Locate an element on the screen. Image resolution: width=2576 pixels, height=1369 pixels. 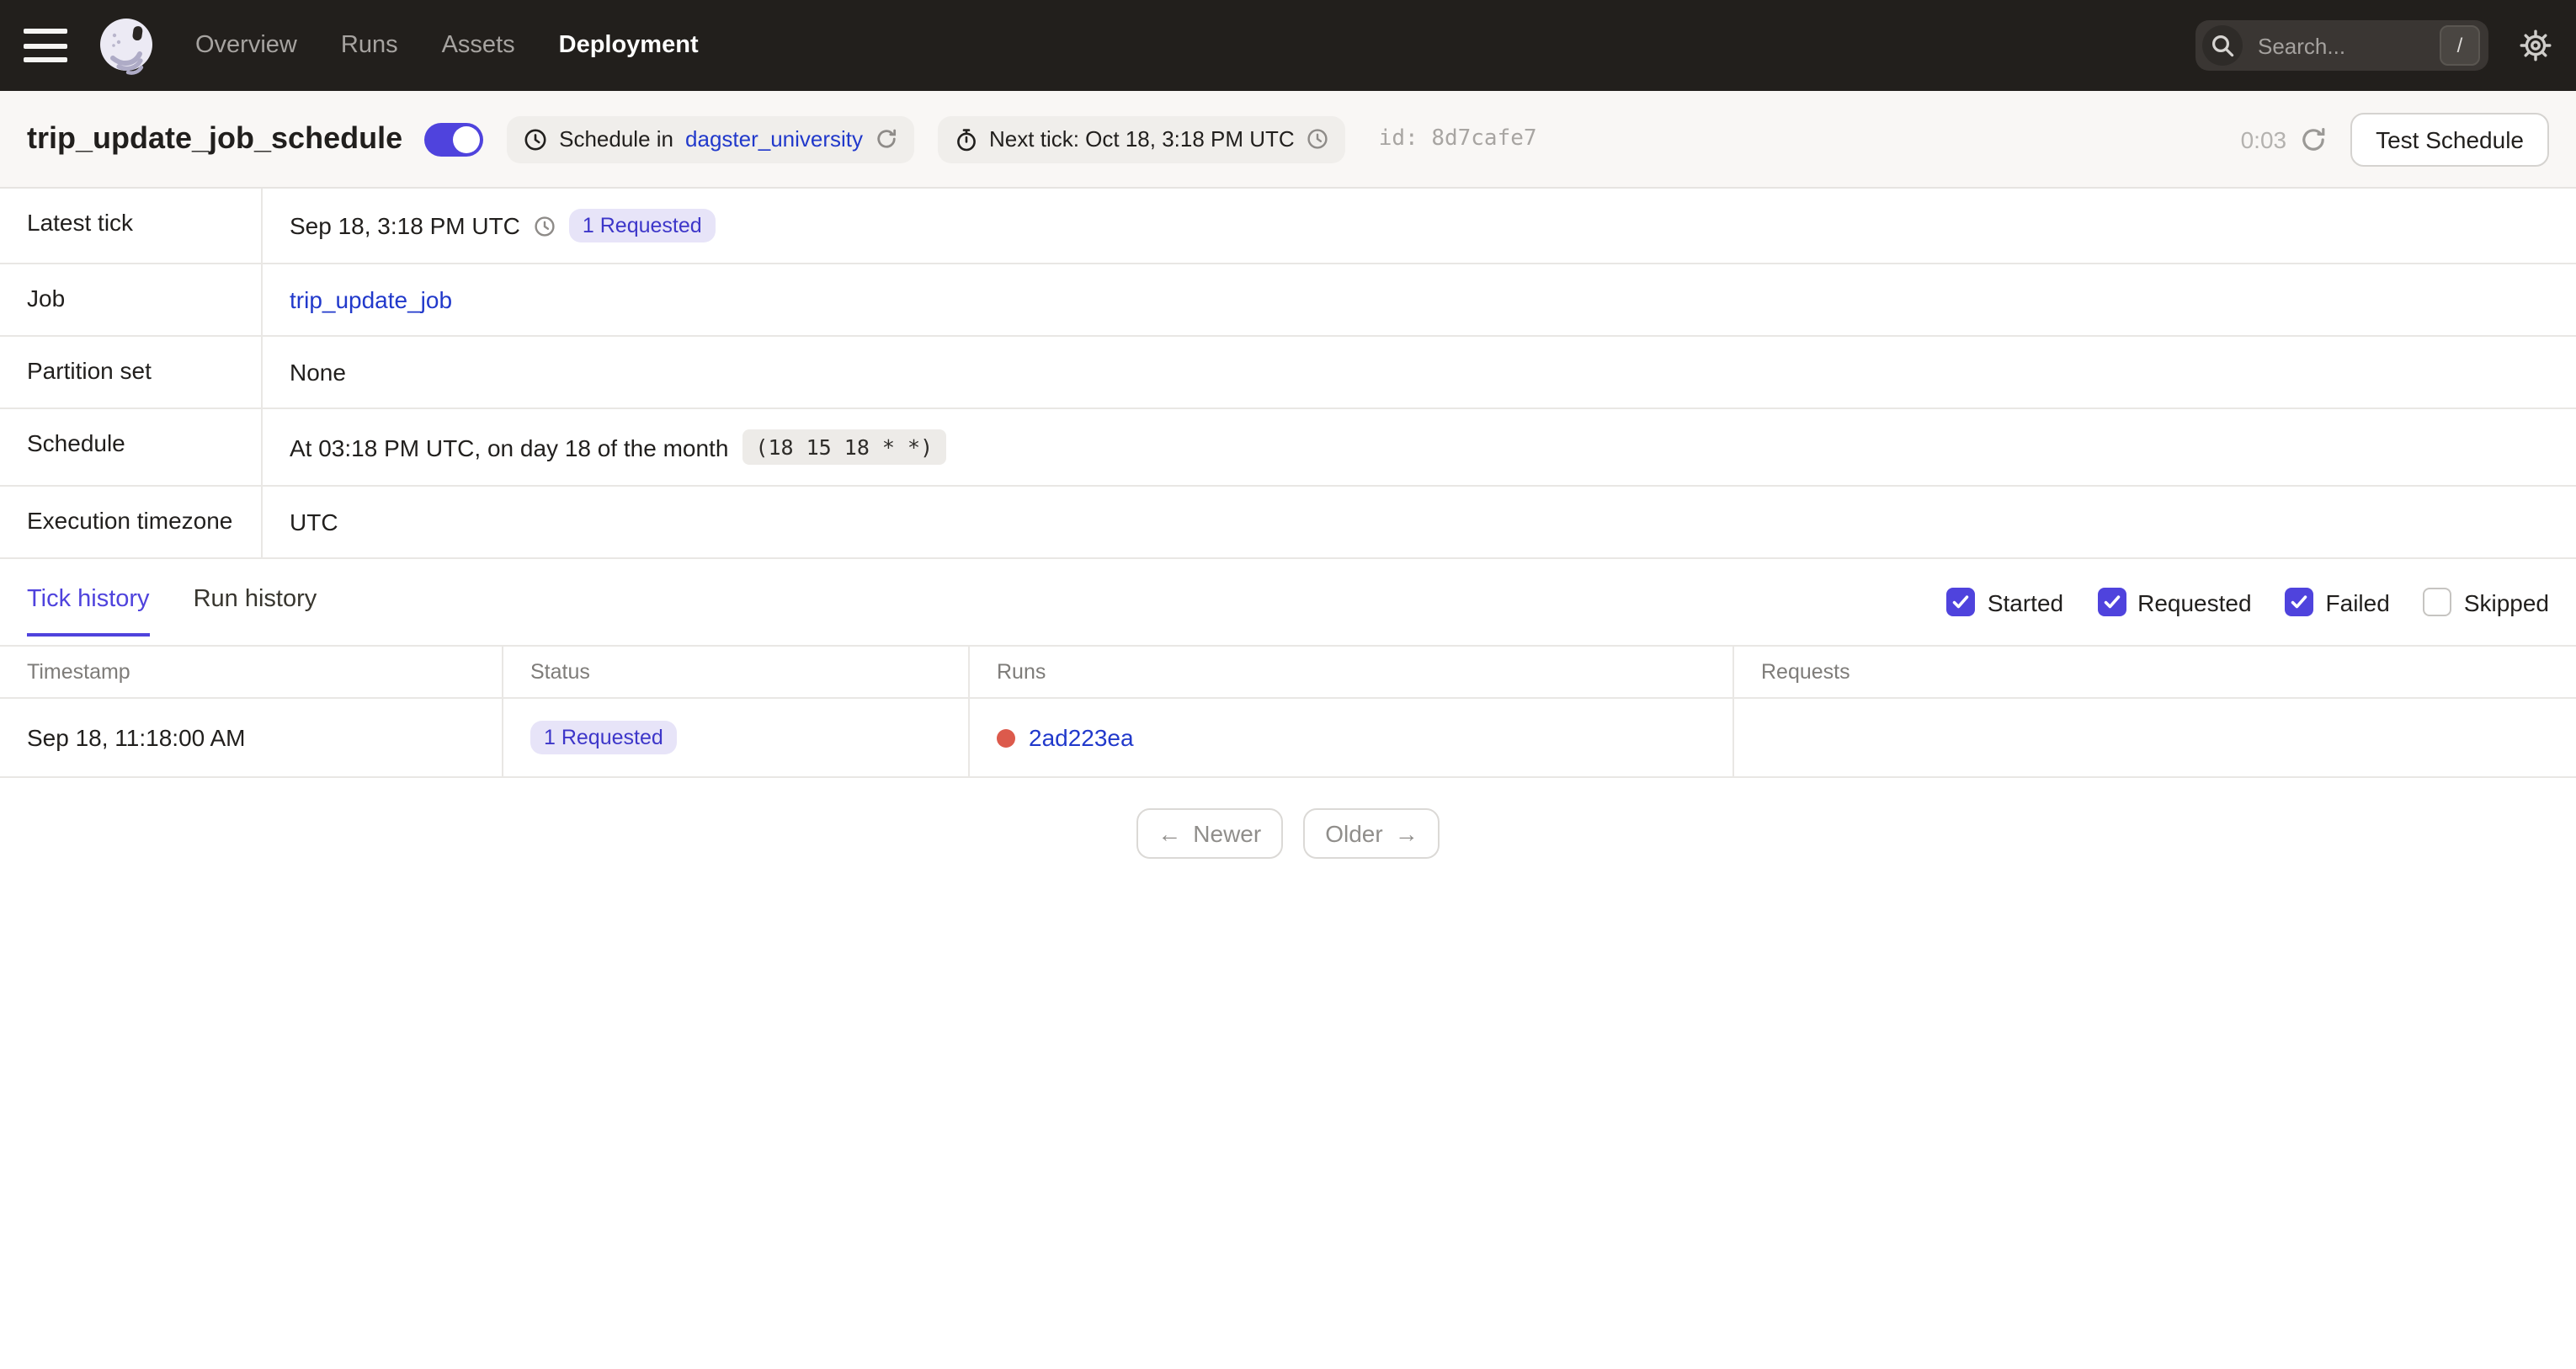
detail-row-partition-set: Partition set None is located at coordinates (1288, 373).